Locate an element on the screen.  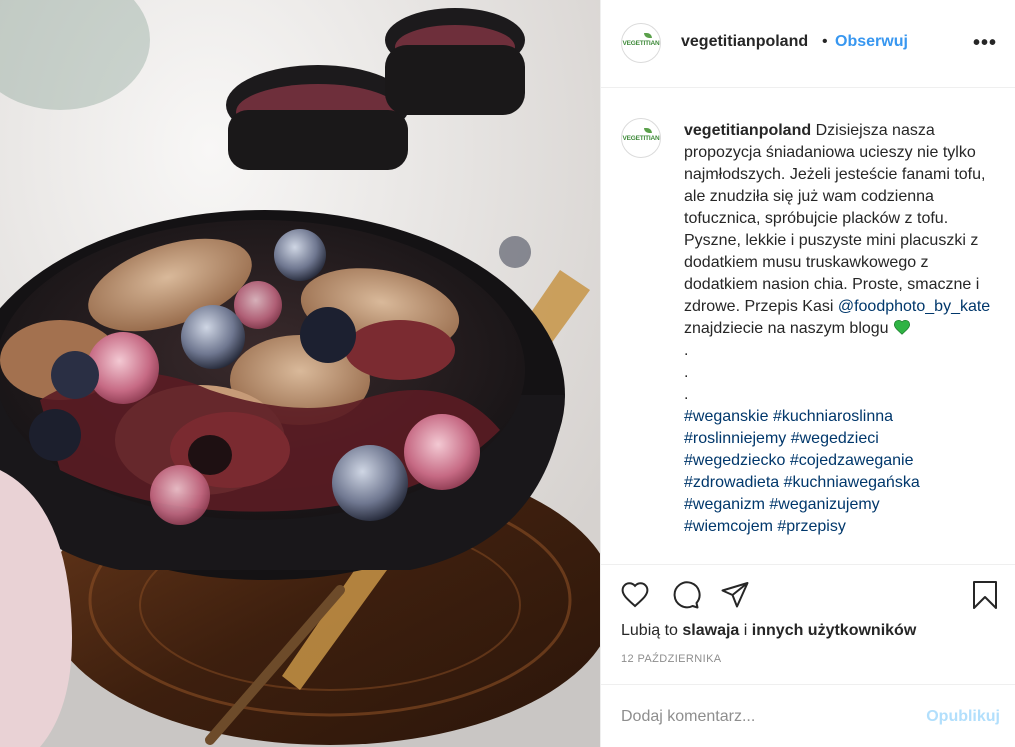
liker-username: slawaja is located at coordinates (710, 630).